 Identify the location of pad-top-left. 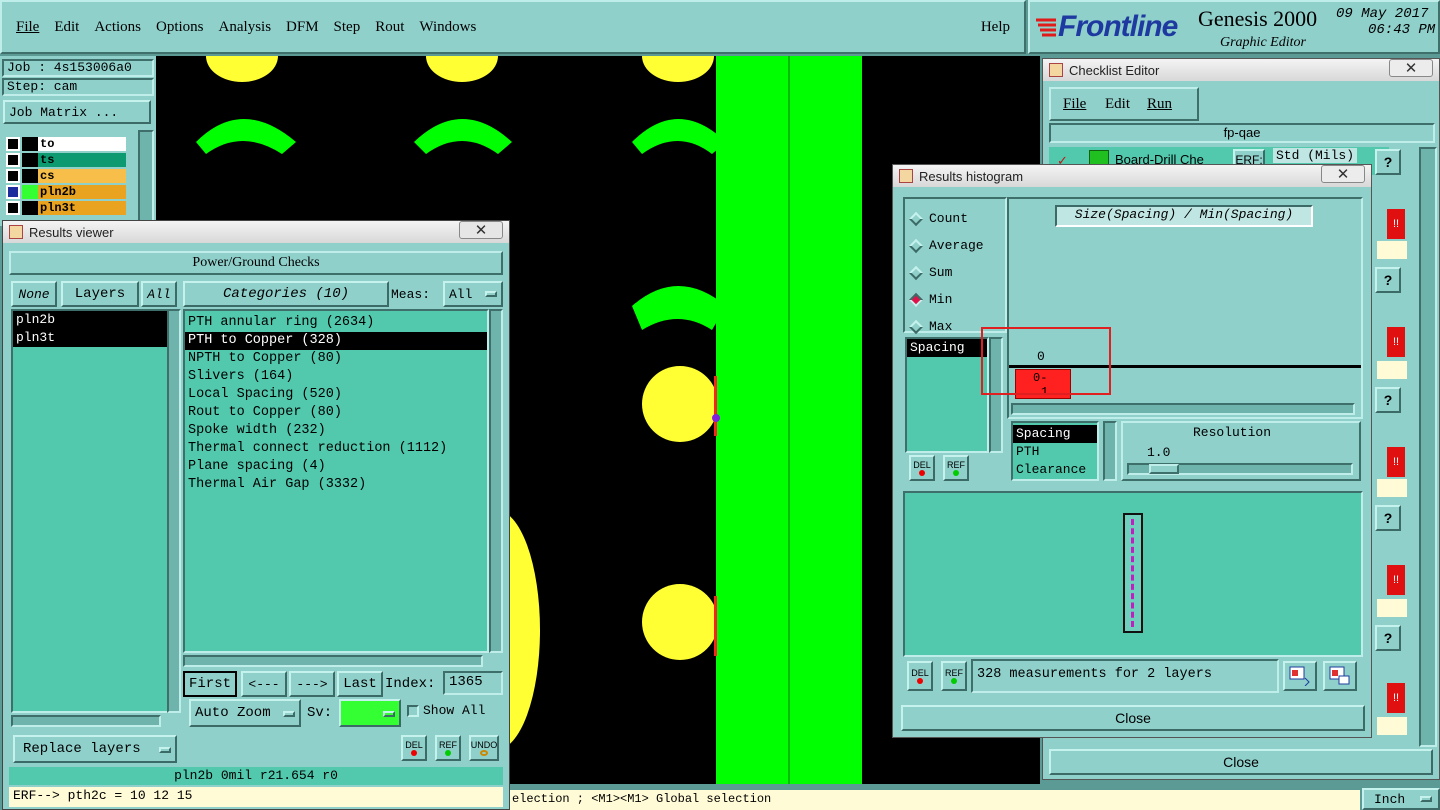
(242, 69).